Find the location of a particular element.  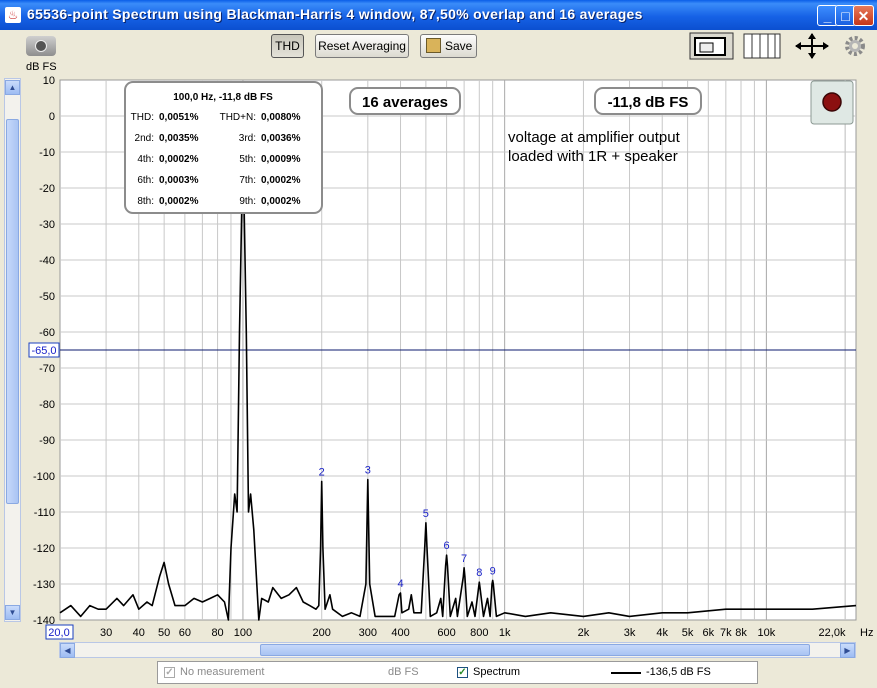

y-tick-label: -20 is located at coordinates (47, 189).